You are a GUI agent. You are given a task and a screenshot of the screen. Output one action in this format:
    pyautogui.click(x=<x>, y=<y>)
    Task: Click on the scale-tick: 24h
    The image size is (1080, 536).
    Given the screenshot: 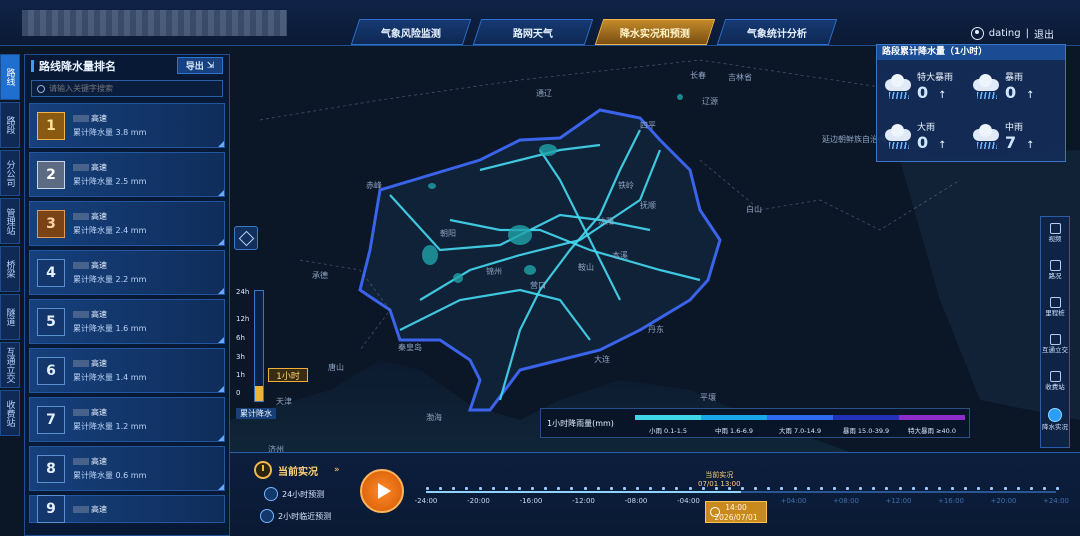 What is the action you would take?
    pyautogui.click(x=242, y=292)
    